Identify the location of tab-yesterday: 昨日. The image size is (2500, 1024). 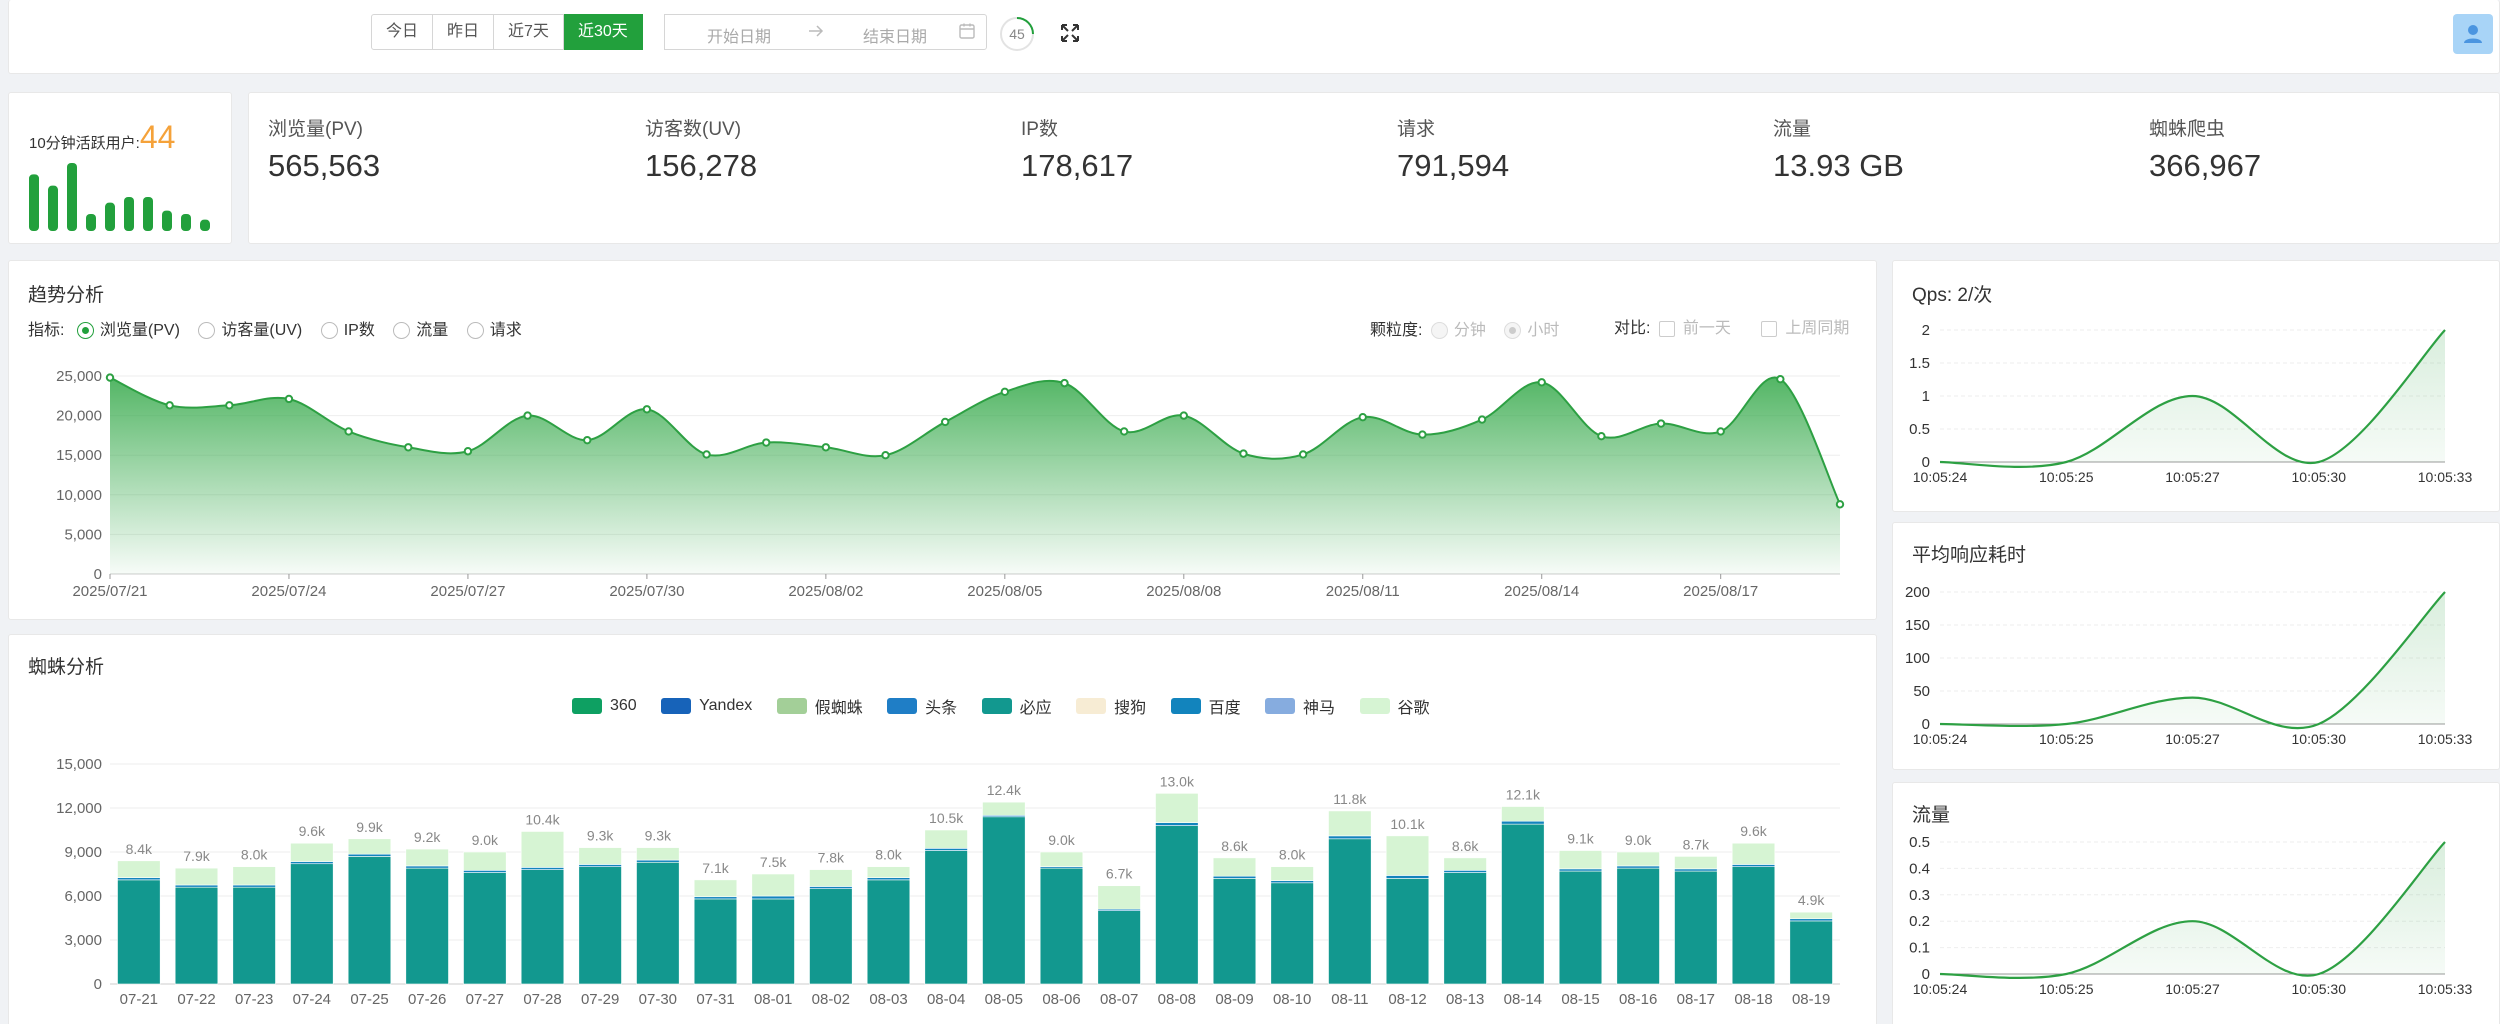
(464, 32).